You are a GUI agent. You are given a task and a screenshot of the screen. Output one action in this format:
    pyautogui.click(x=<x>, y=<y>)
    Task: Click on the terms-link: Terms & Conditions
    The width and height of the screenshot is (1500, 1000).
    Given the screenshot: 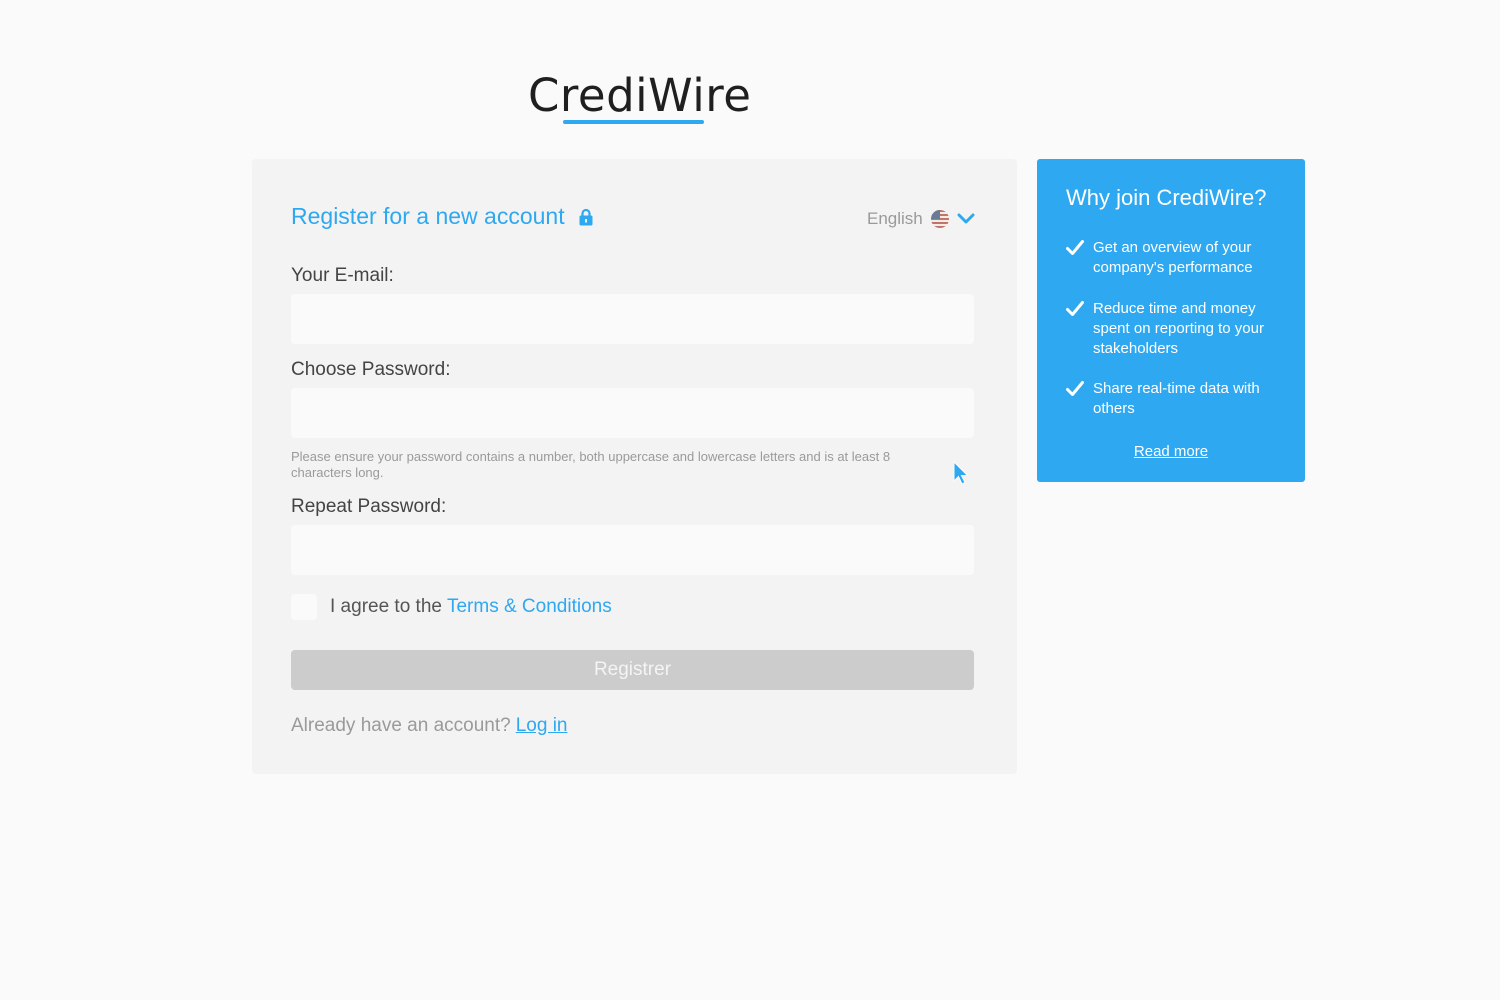 What is the action you would take?
    pyautogui.click(x=529, y=607)
    